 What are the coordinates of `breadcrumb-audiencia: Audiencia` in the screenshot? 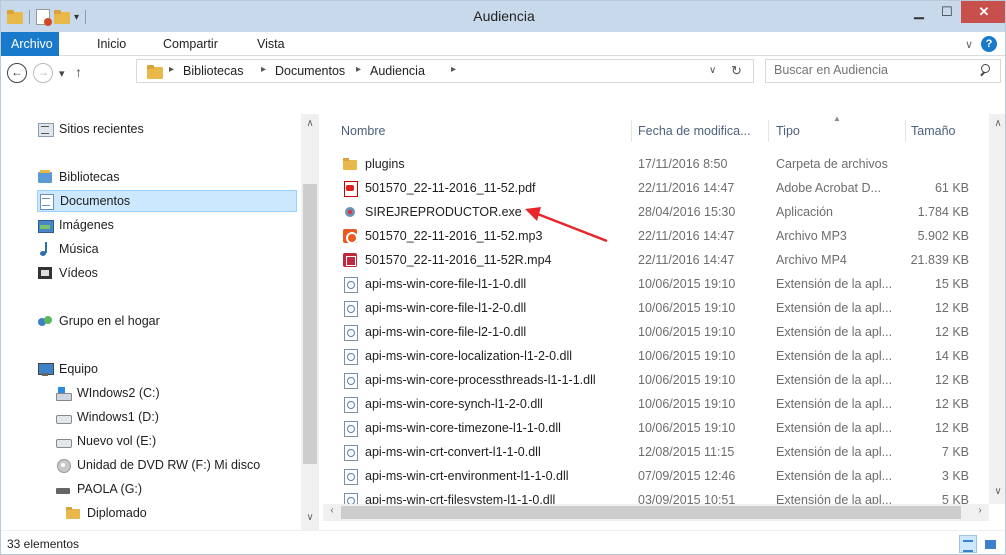 It's located at (397, 71).